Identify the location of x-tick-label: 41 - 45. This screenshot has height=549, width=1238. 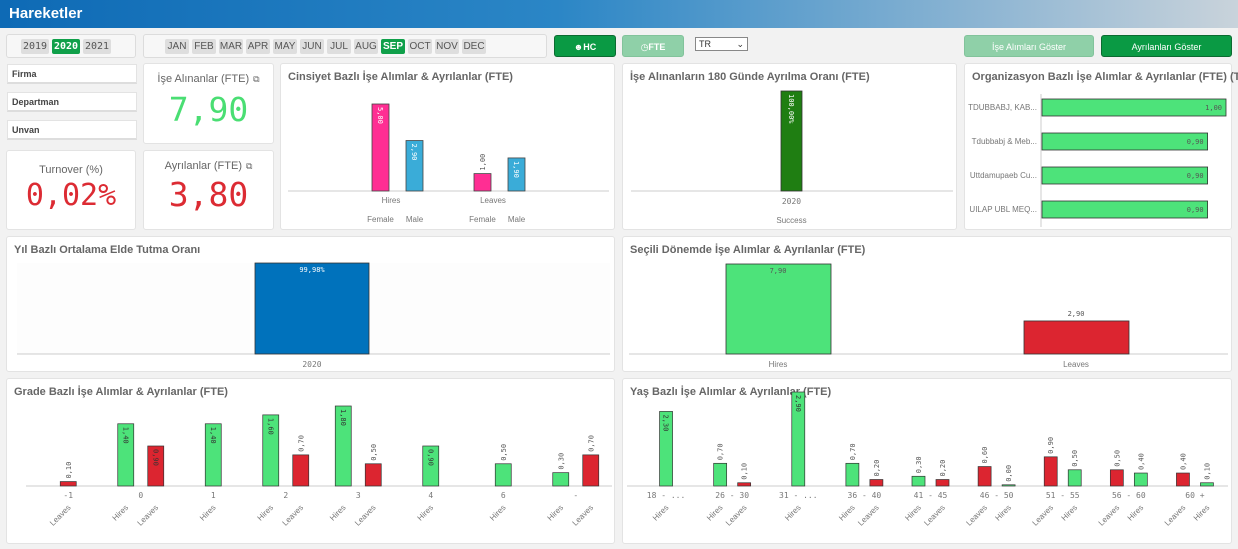
(931, 495).